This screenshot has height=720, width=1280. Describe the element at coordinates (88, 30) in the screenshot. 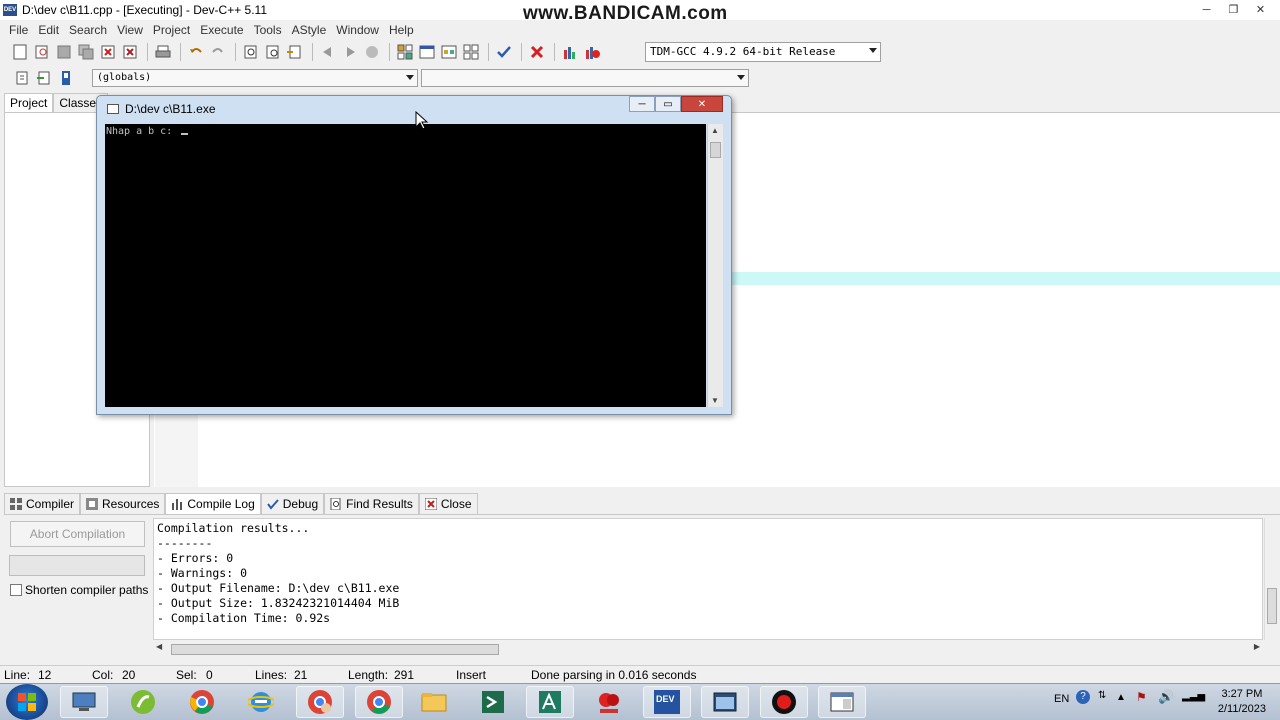

I see `menu-search: Search` at that location.